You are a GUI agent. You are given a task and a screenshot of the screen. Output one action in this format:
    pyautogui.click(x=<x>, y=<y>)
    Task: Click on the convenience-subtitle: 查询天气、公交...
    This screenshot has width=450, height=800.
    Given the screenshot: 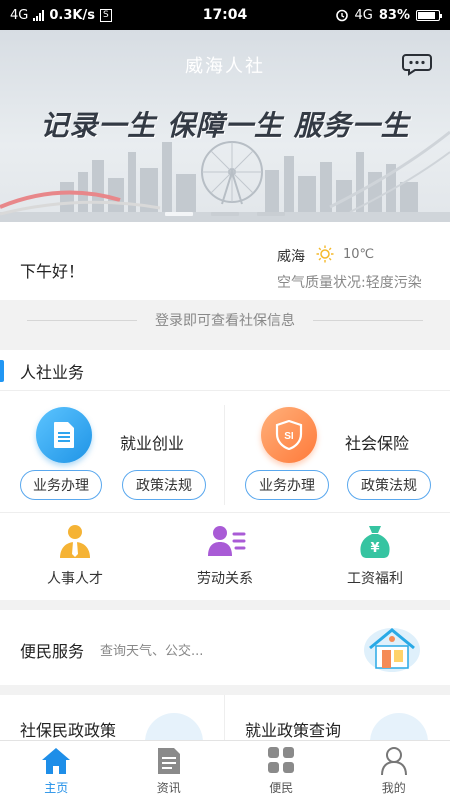 What is the action you would take?
    pyautogui.click(x=152, y=651)
    